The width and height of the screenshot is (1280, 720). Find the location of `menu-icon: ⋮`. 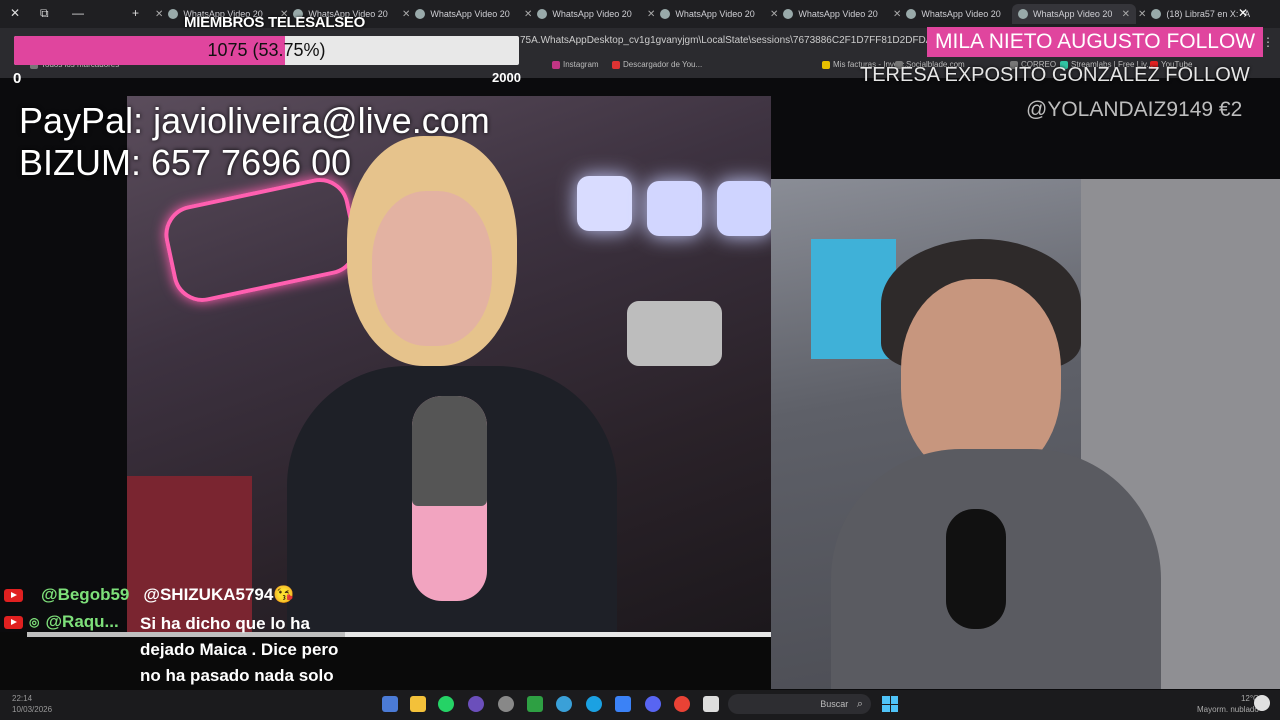

menu-icon: ⋮ is located at coordinates (1268, 42).